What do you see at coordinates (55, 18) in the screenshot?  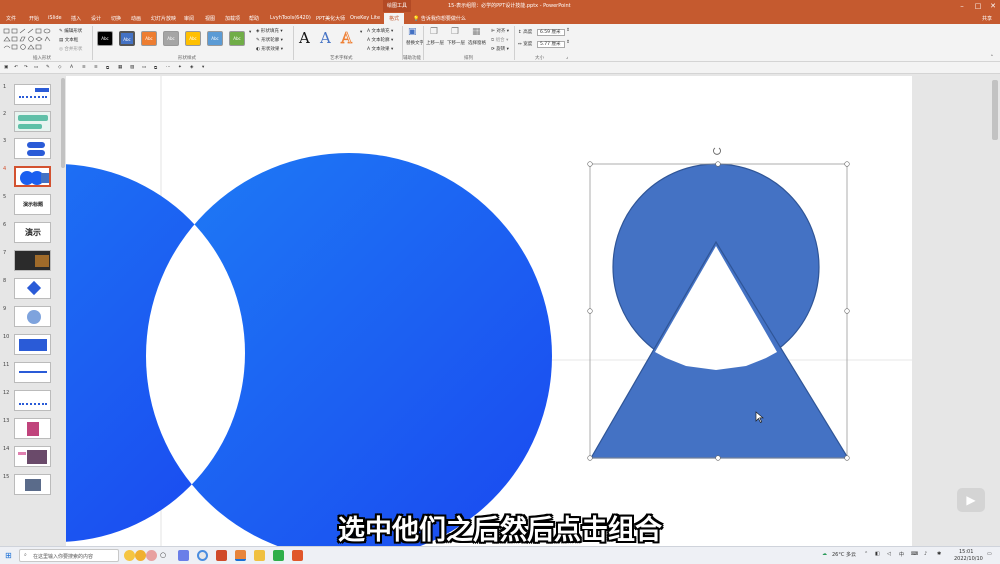 I see `tab-islide: iSlide` at bounding box center [55, 18].